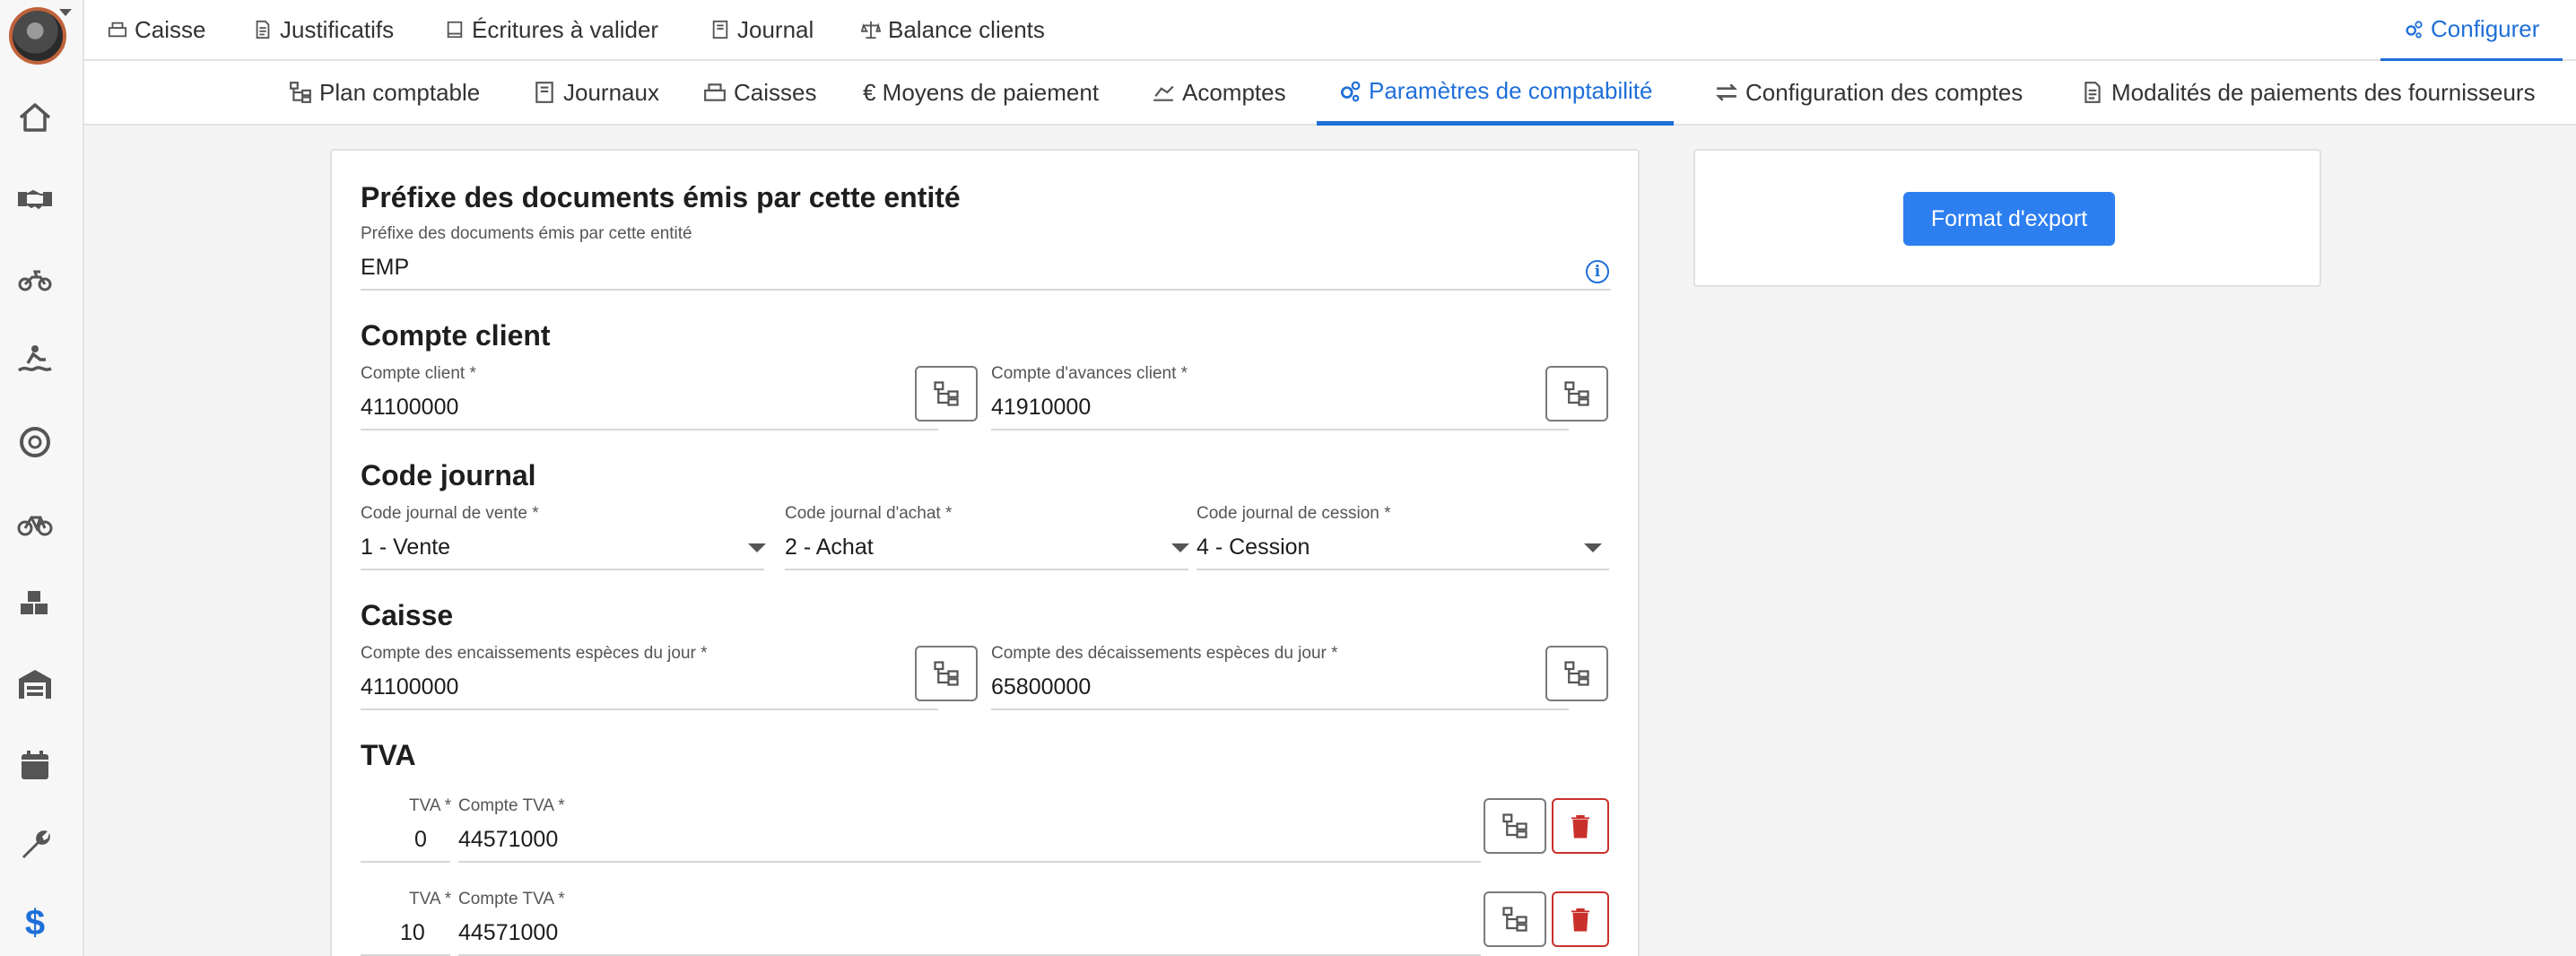  What do you see at coordinates (35, 279) in the screenshot?
I see `motorcycle-icon` at bounding box center [35, 279].